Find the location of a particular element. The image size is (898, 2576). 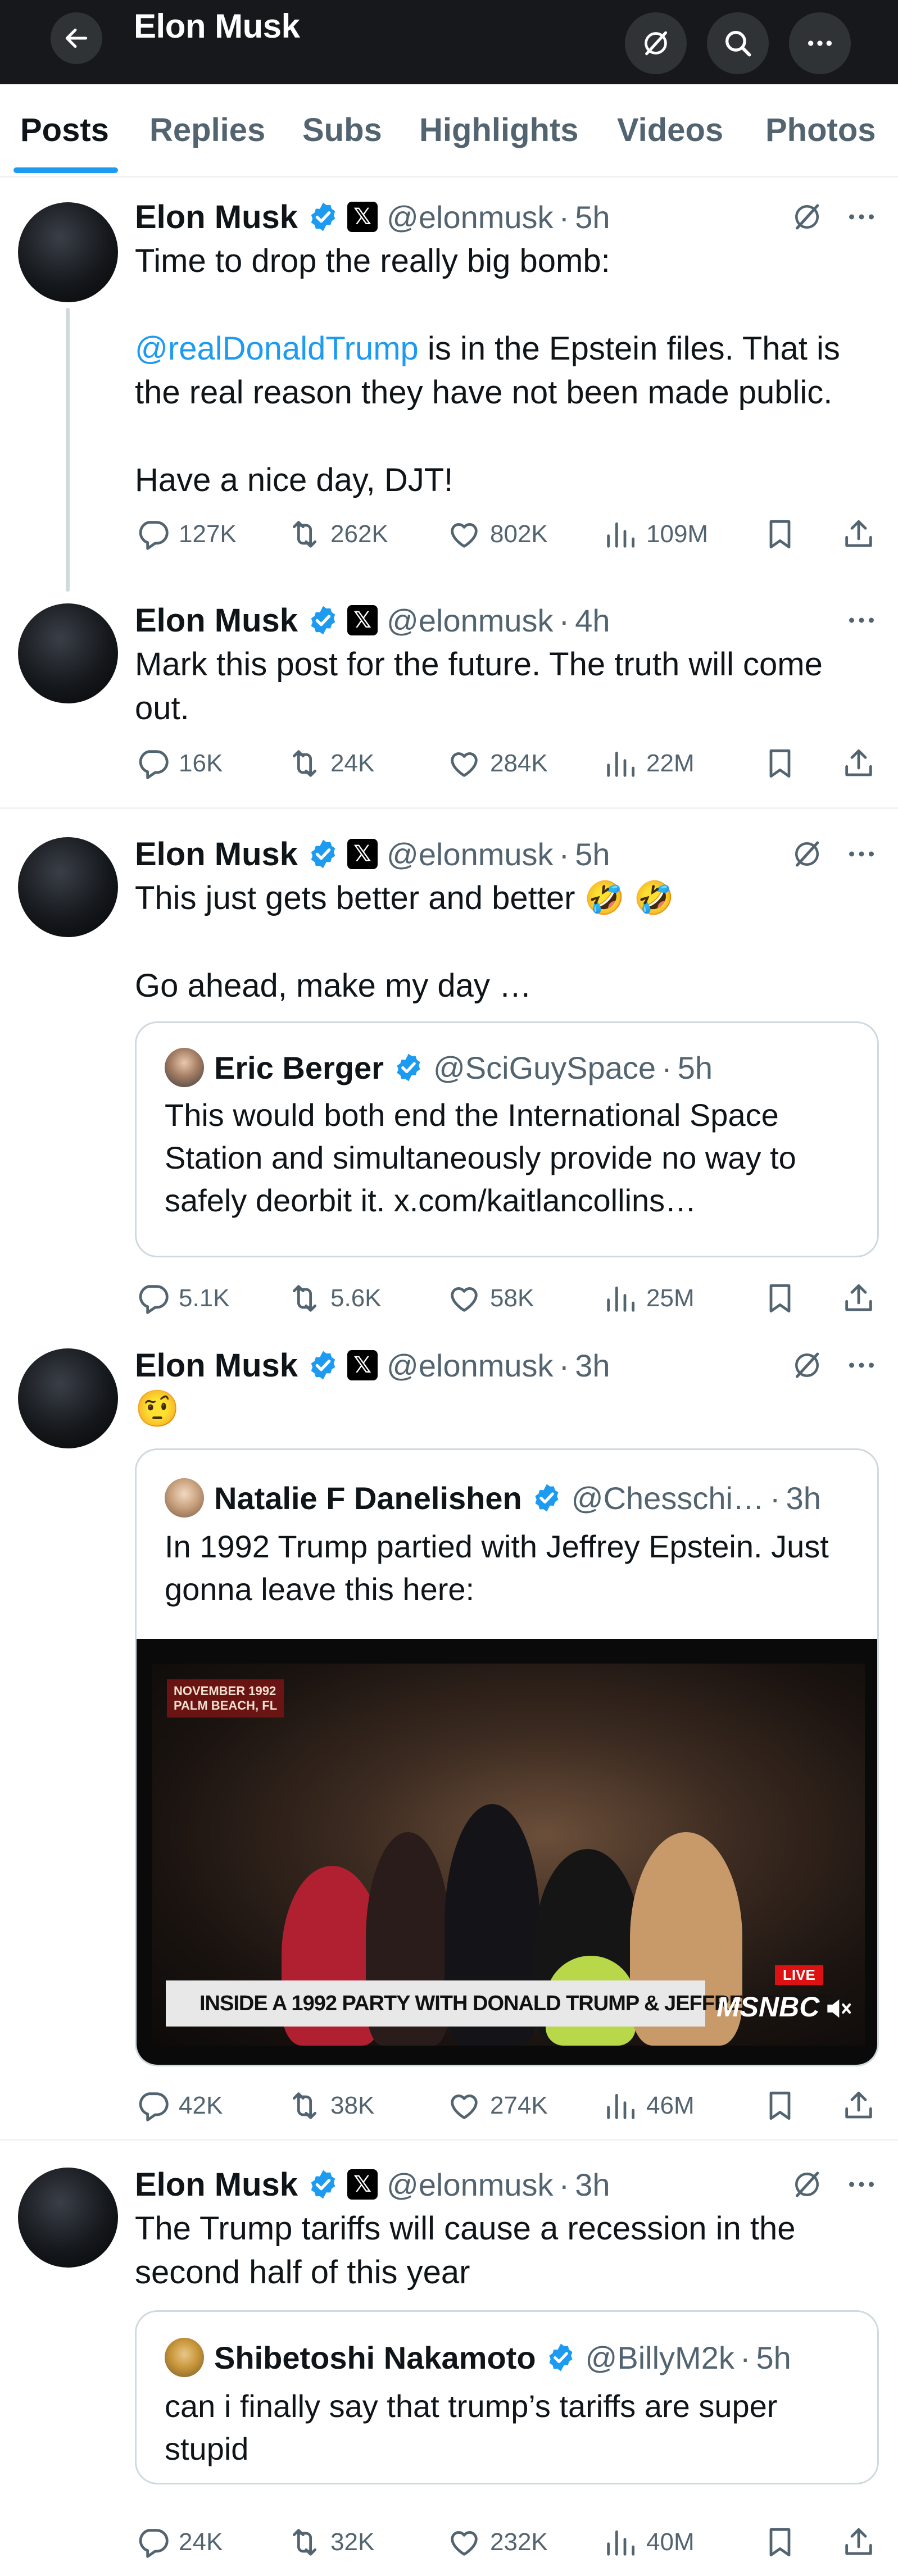

tab-replies: Replies is located at coordinates (207, 130).